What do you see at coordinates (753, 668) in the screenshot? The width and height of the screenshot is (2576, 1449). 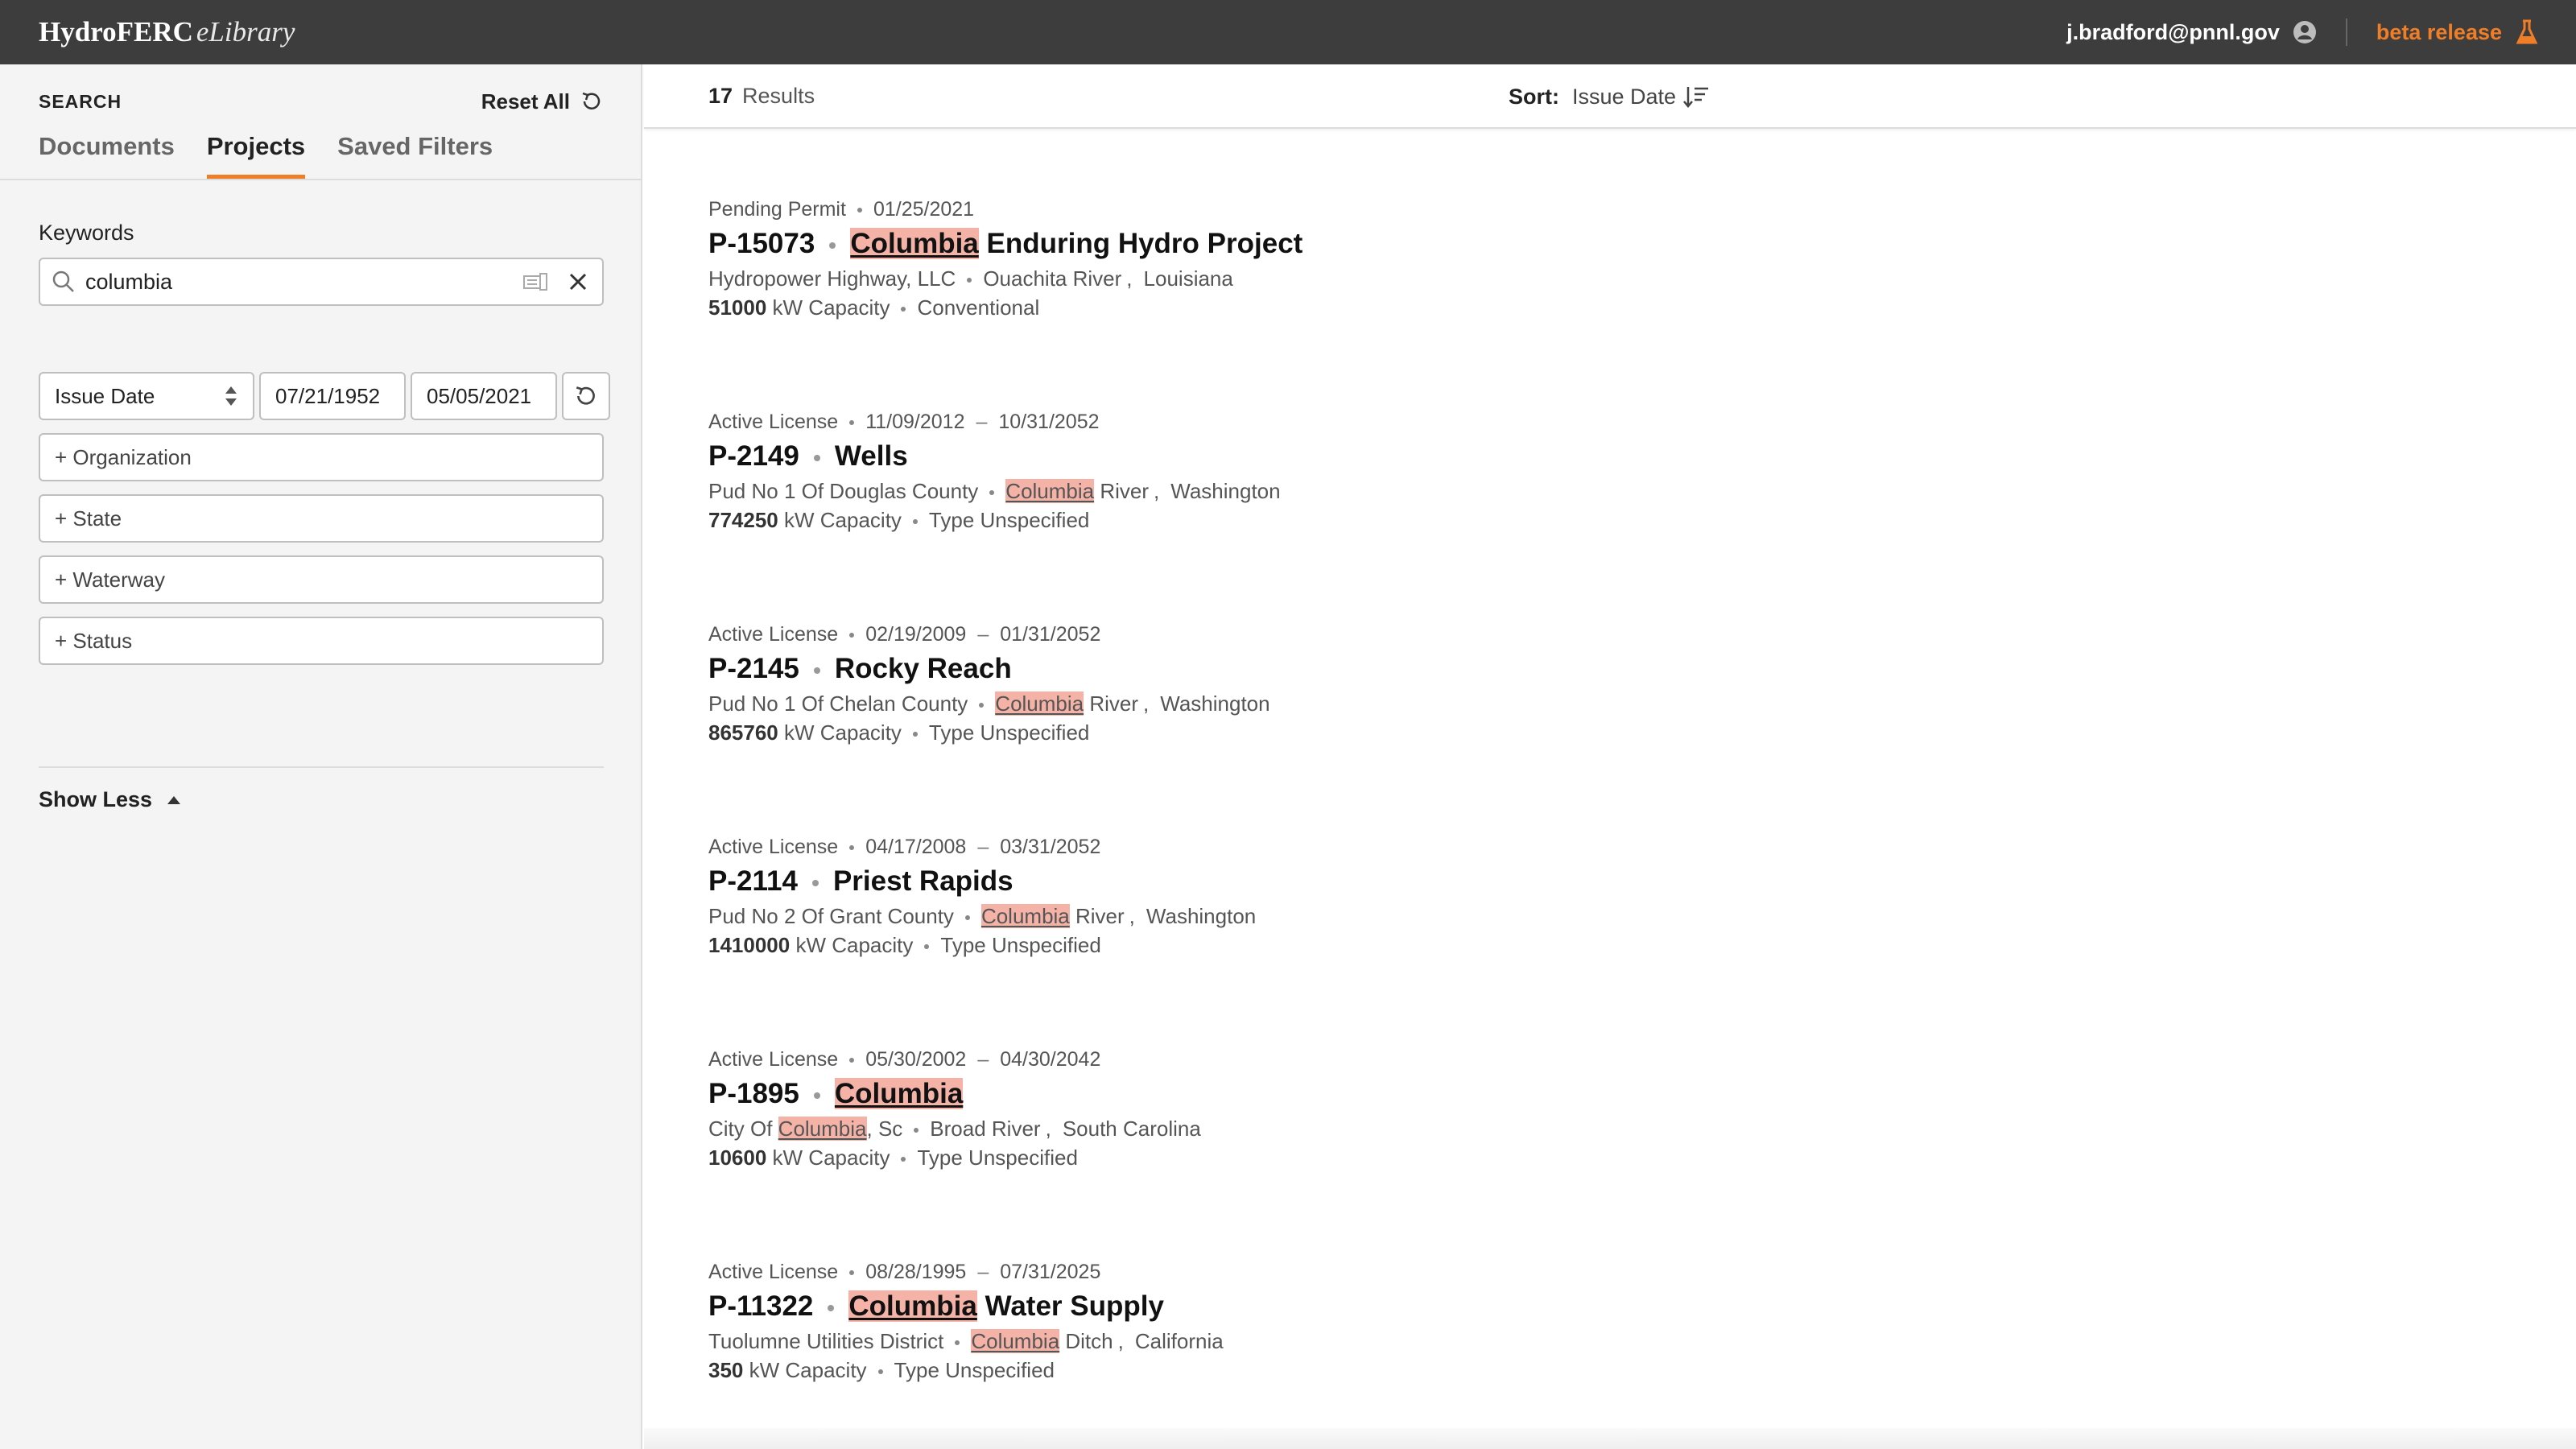 I see `project-id: P-2145` at bounding box center [753, 668].